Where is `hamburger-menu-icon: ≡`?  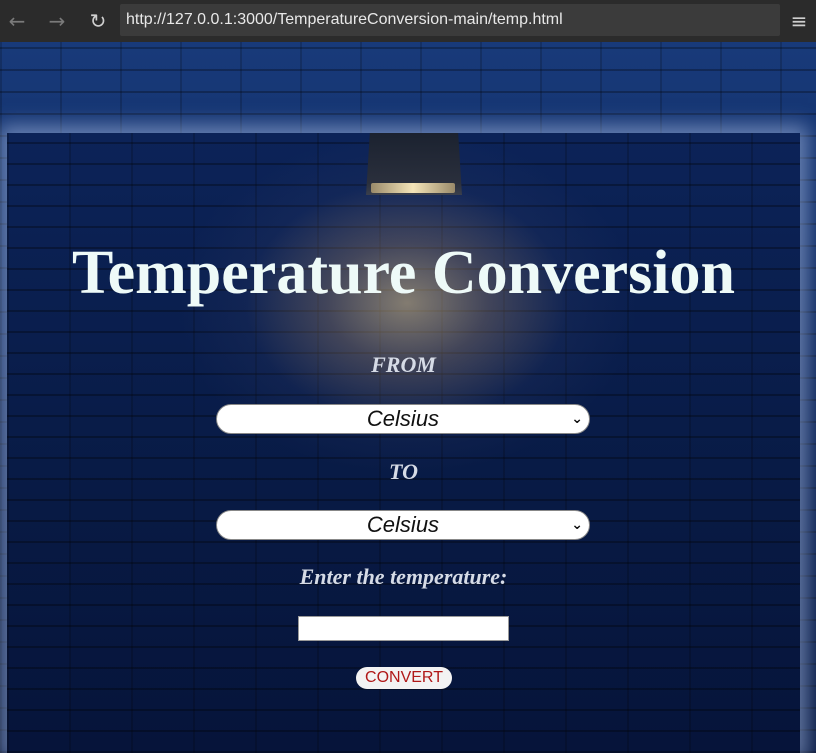
hamburger-menu-icon: ≡ is located at coordinates (799, 21).